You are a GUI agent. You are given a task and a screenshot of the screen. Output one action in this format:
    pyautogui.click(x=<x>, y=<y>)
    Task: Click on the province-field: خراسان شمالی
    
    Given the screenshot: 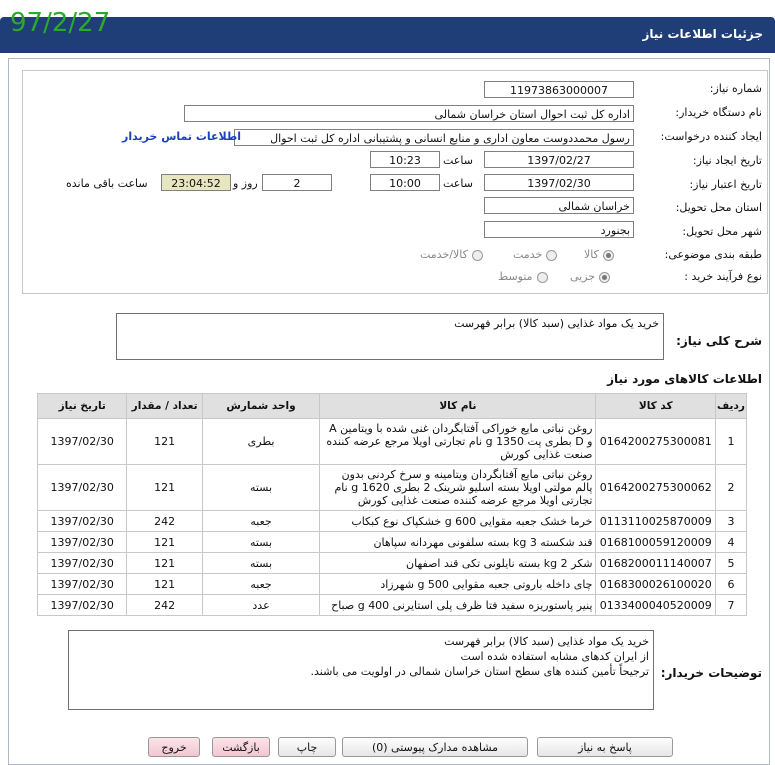 What is the action you would take?
    pyautogui.click(x=559, y=205)
    